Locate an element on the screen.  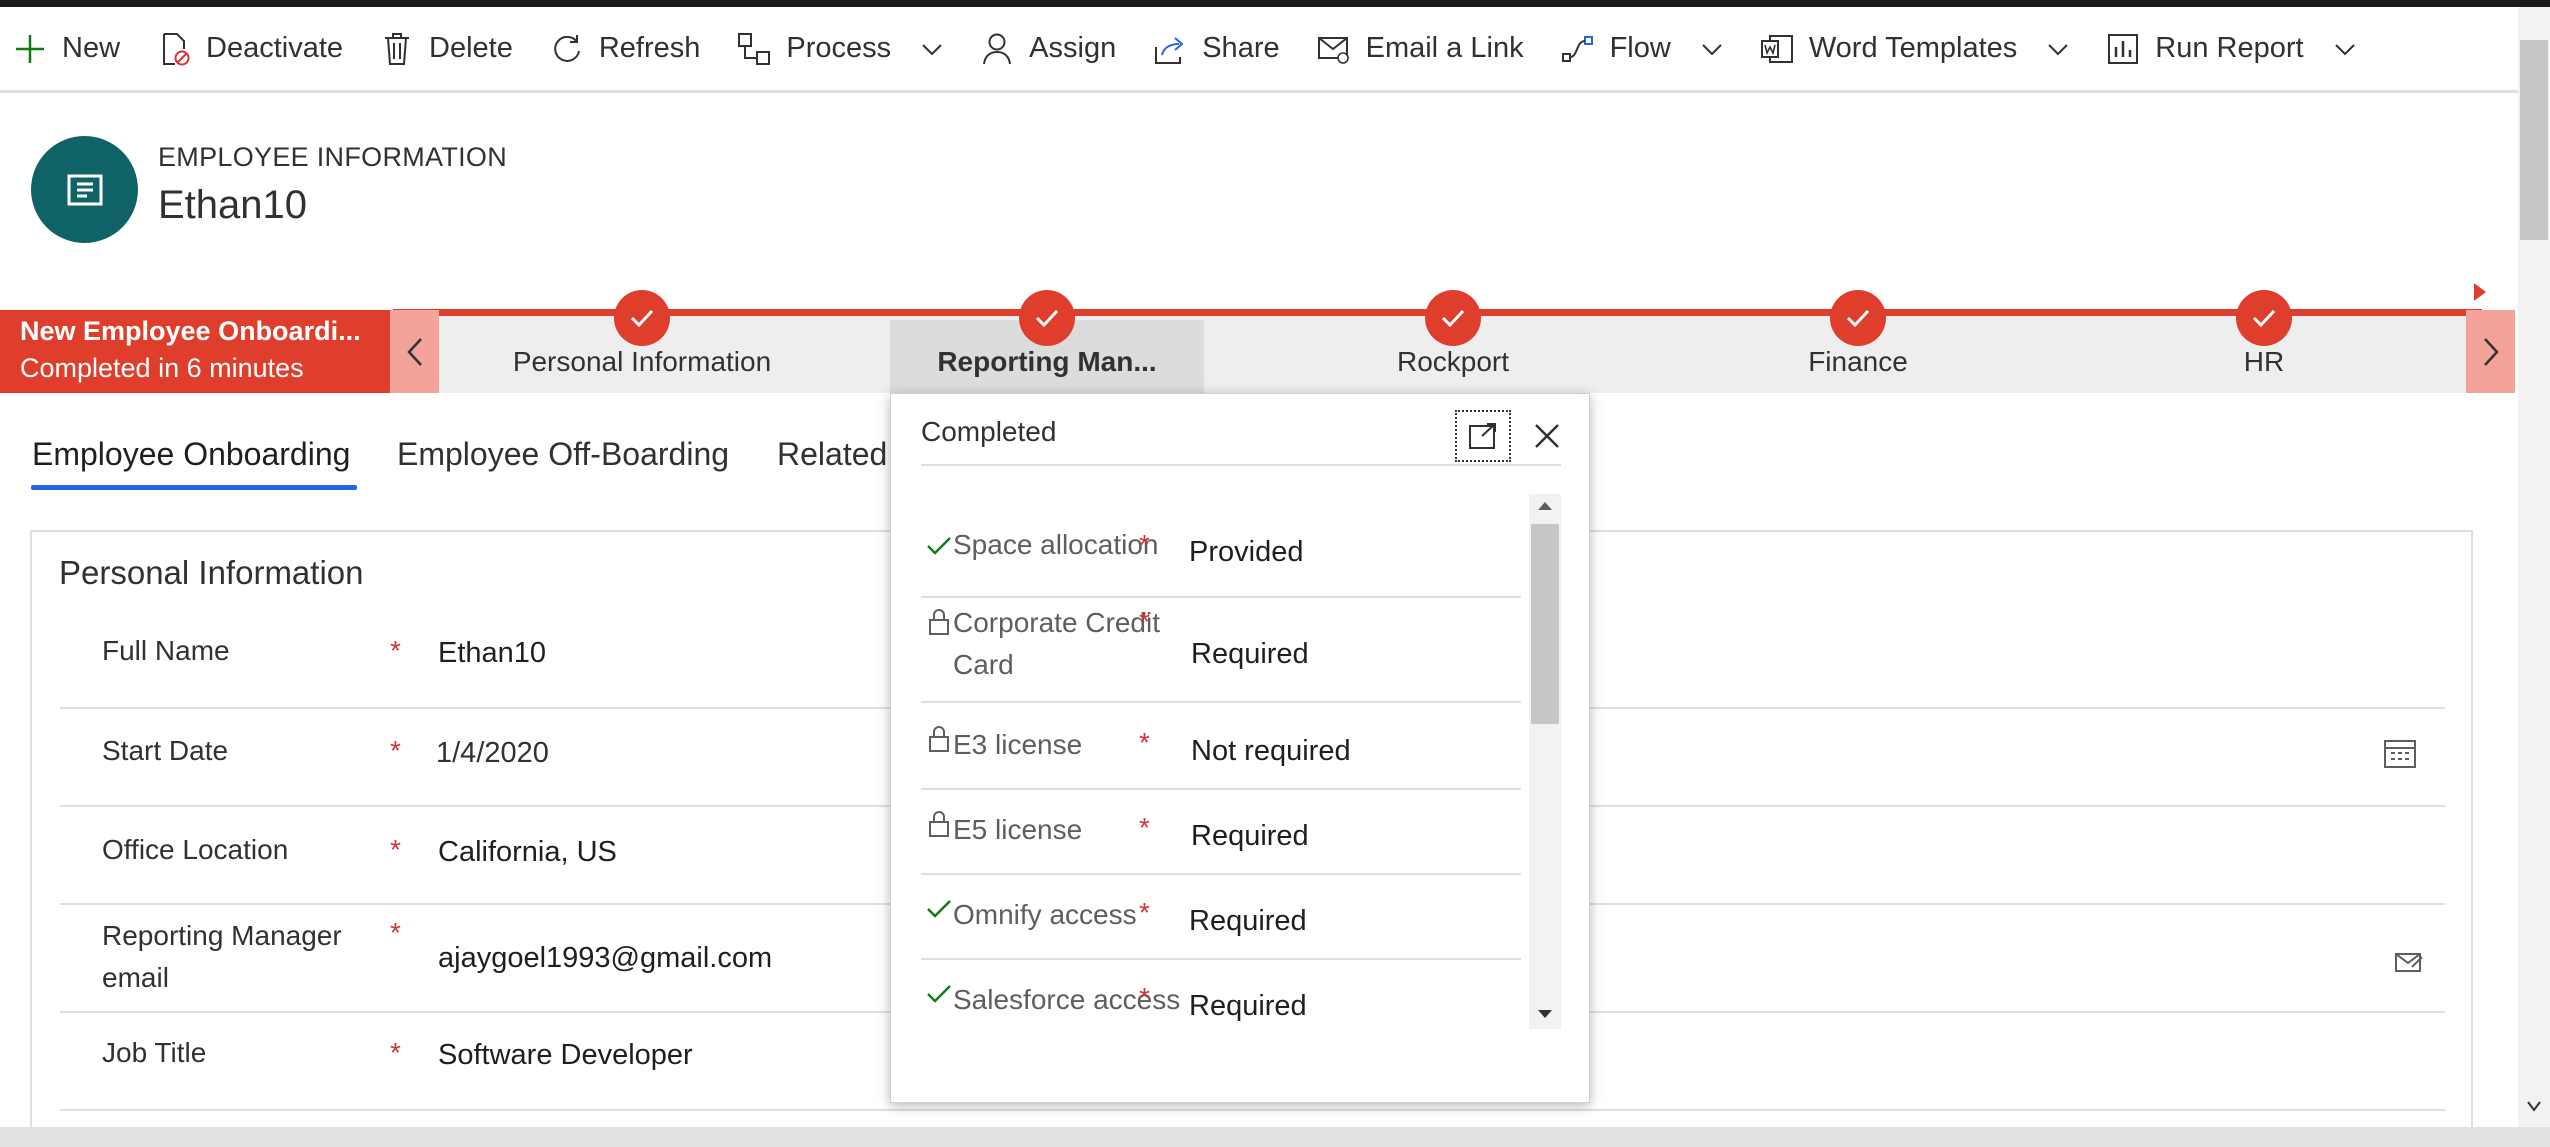
e3-license-field: Not required is located at coordinates (1271, 751).